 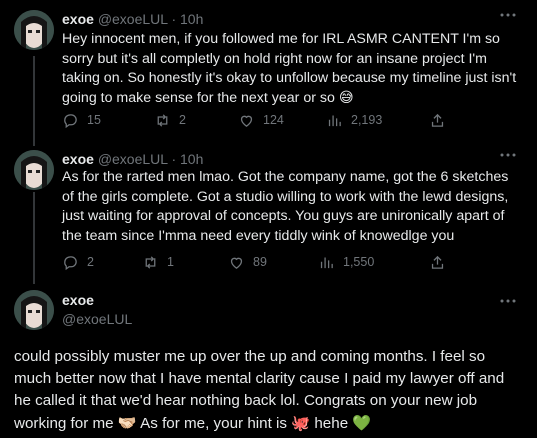 I want to click on like-button: 124, so click(x=261, y=120).